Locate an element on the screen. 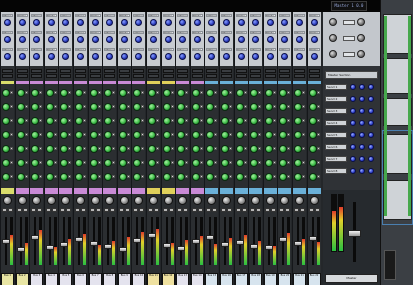 The height and width of the screenshot is (285, 413). master-fx-knob is located at coordinates (333, 38).